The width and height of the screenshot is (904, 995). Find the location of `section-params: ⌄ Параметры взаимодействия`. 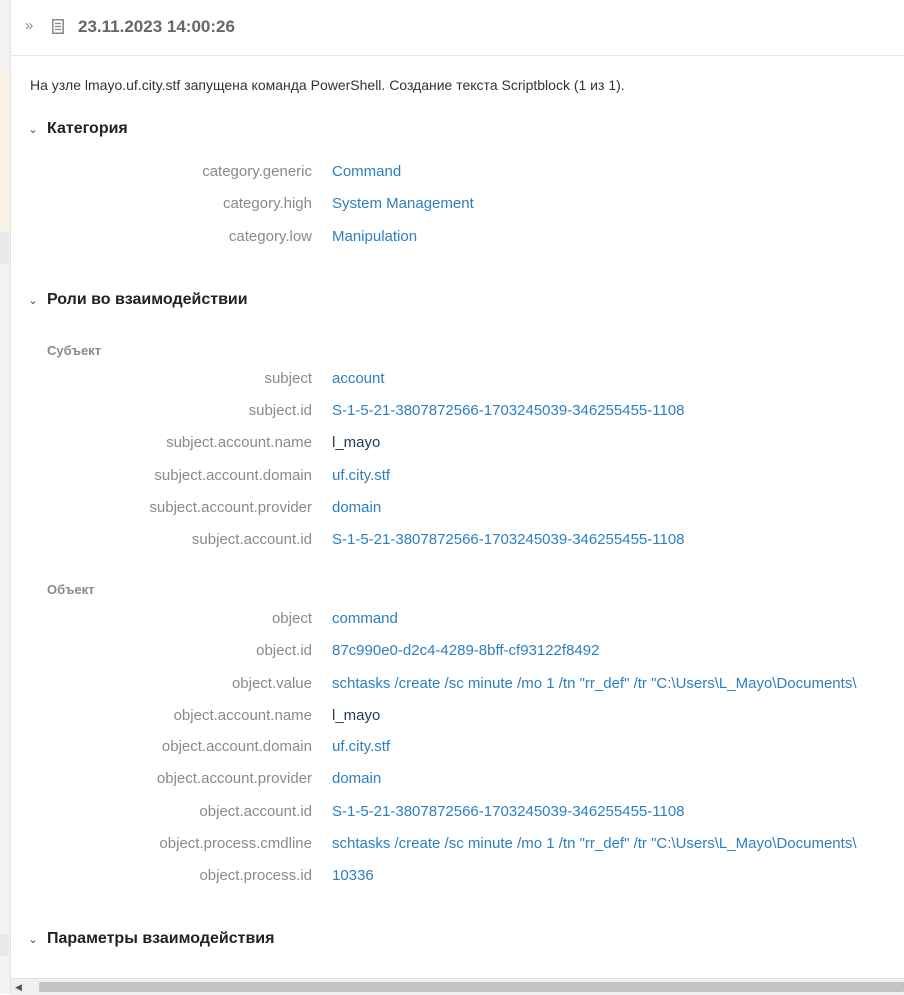

section-params: ⌄ Параметры взаимодействия is located at coordinates (150, 939).